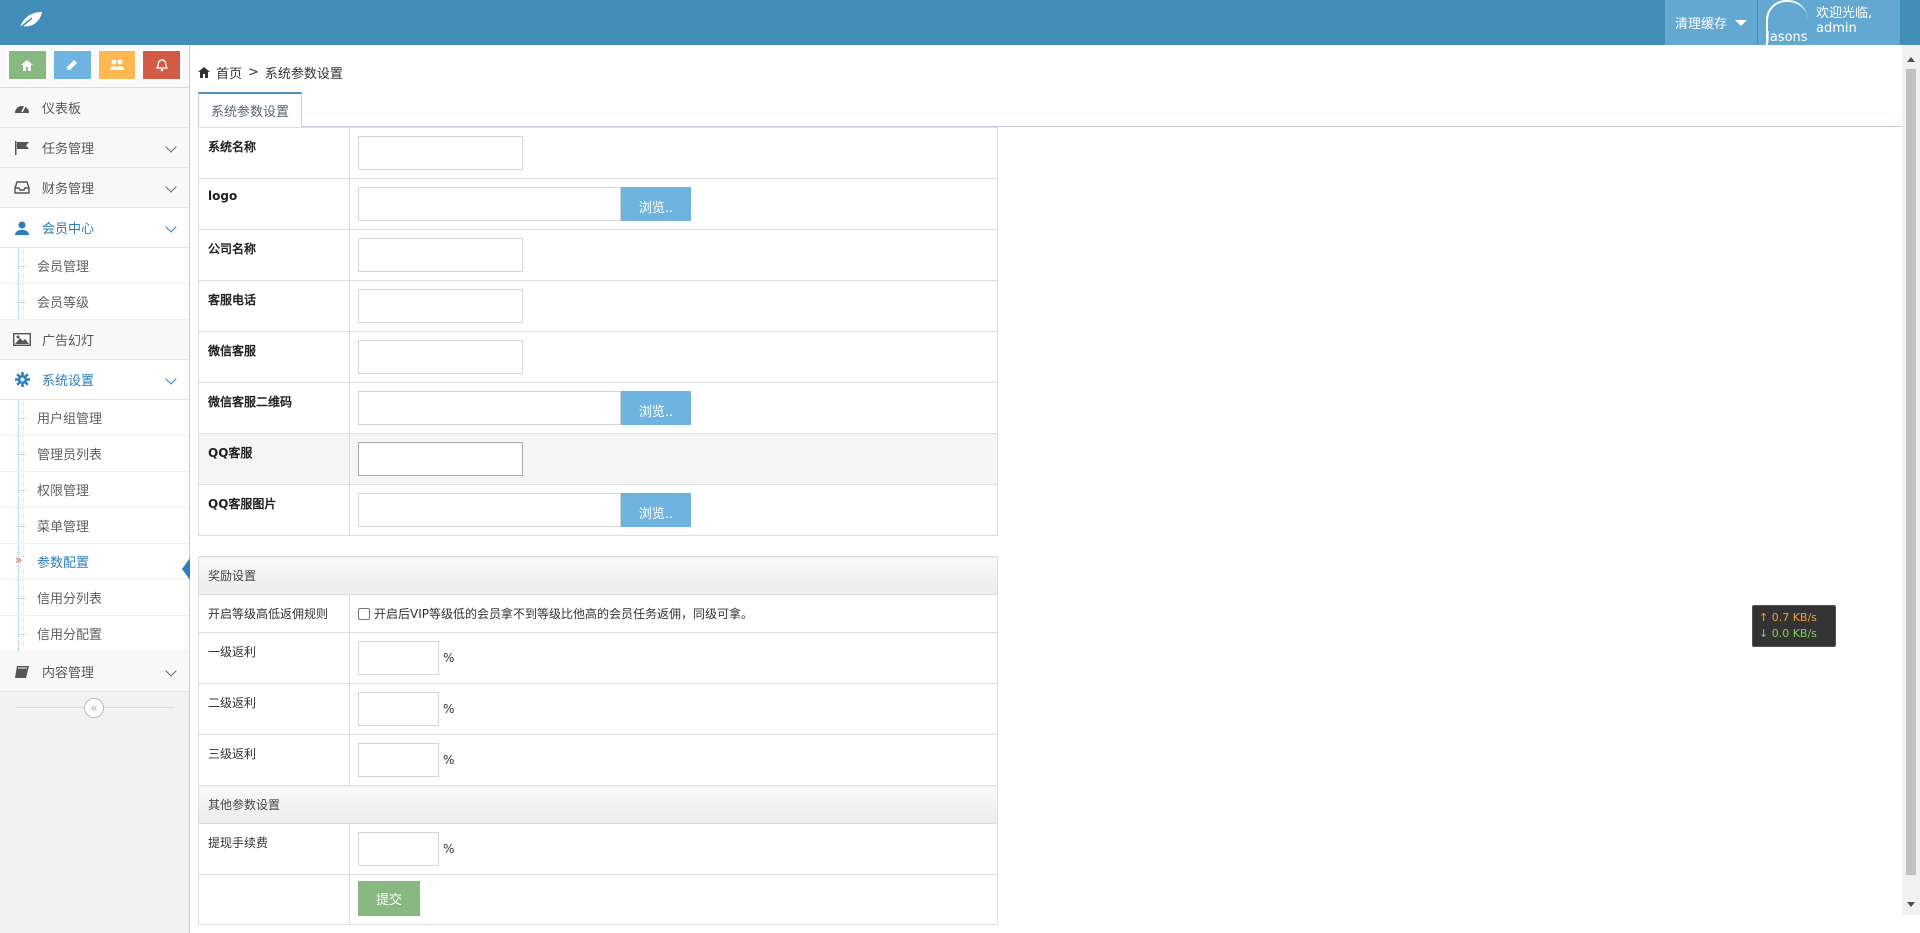 This screenshot has width=1920, height=933. I want to click on qq-image-browse-button: 浏览.., so click(656, 510).